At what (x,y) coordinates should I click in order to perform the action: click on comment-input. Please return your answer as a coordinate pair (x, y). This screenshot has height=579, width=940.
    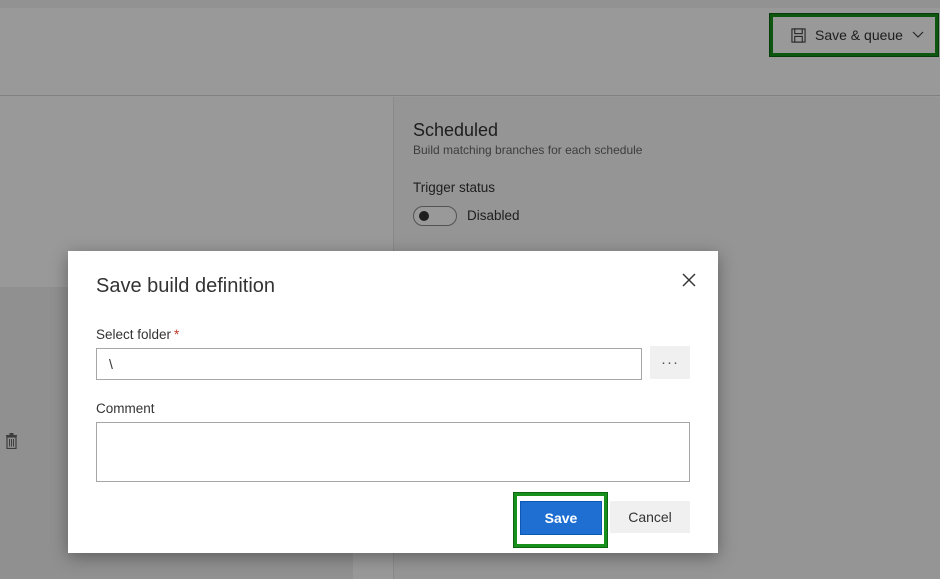
    Looking at the image, I should click on (393, 452).